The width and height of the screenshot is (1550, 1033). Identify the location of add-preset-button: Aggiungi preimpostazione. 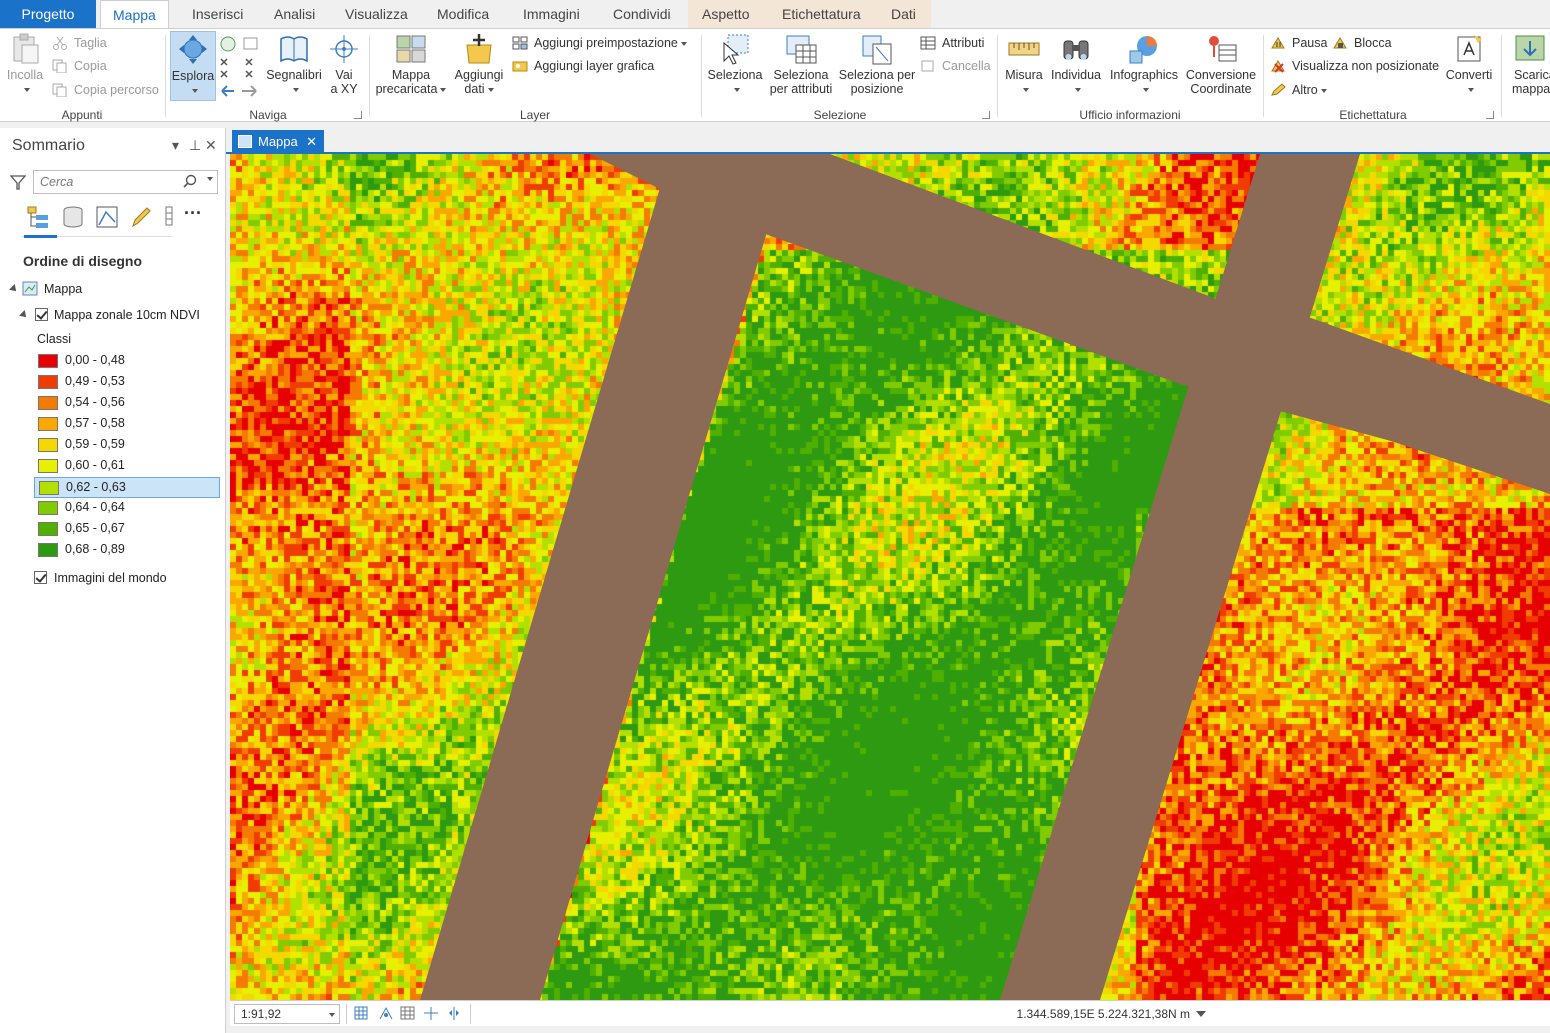
(599, 43).